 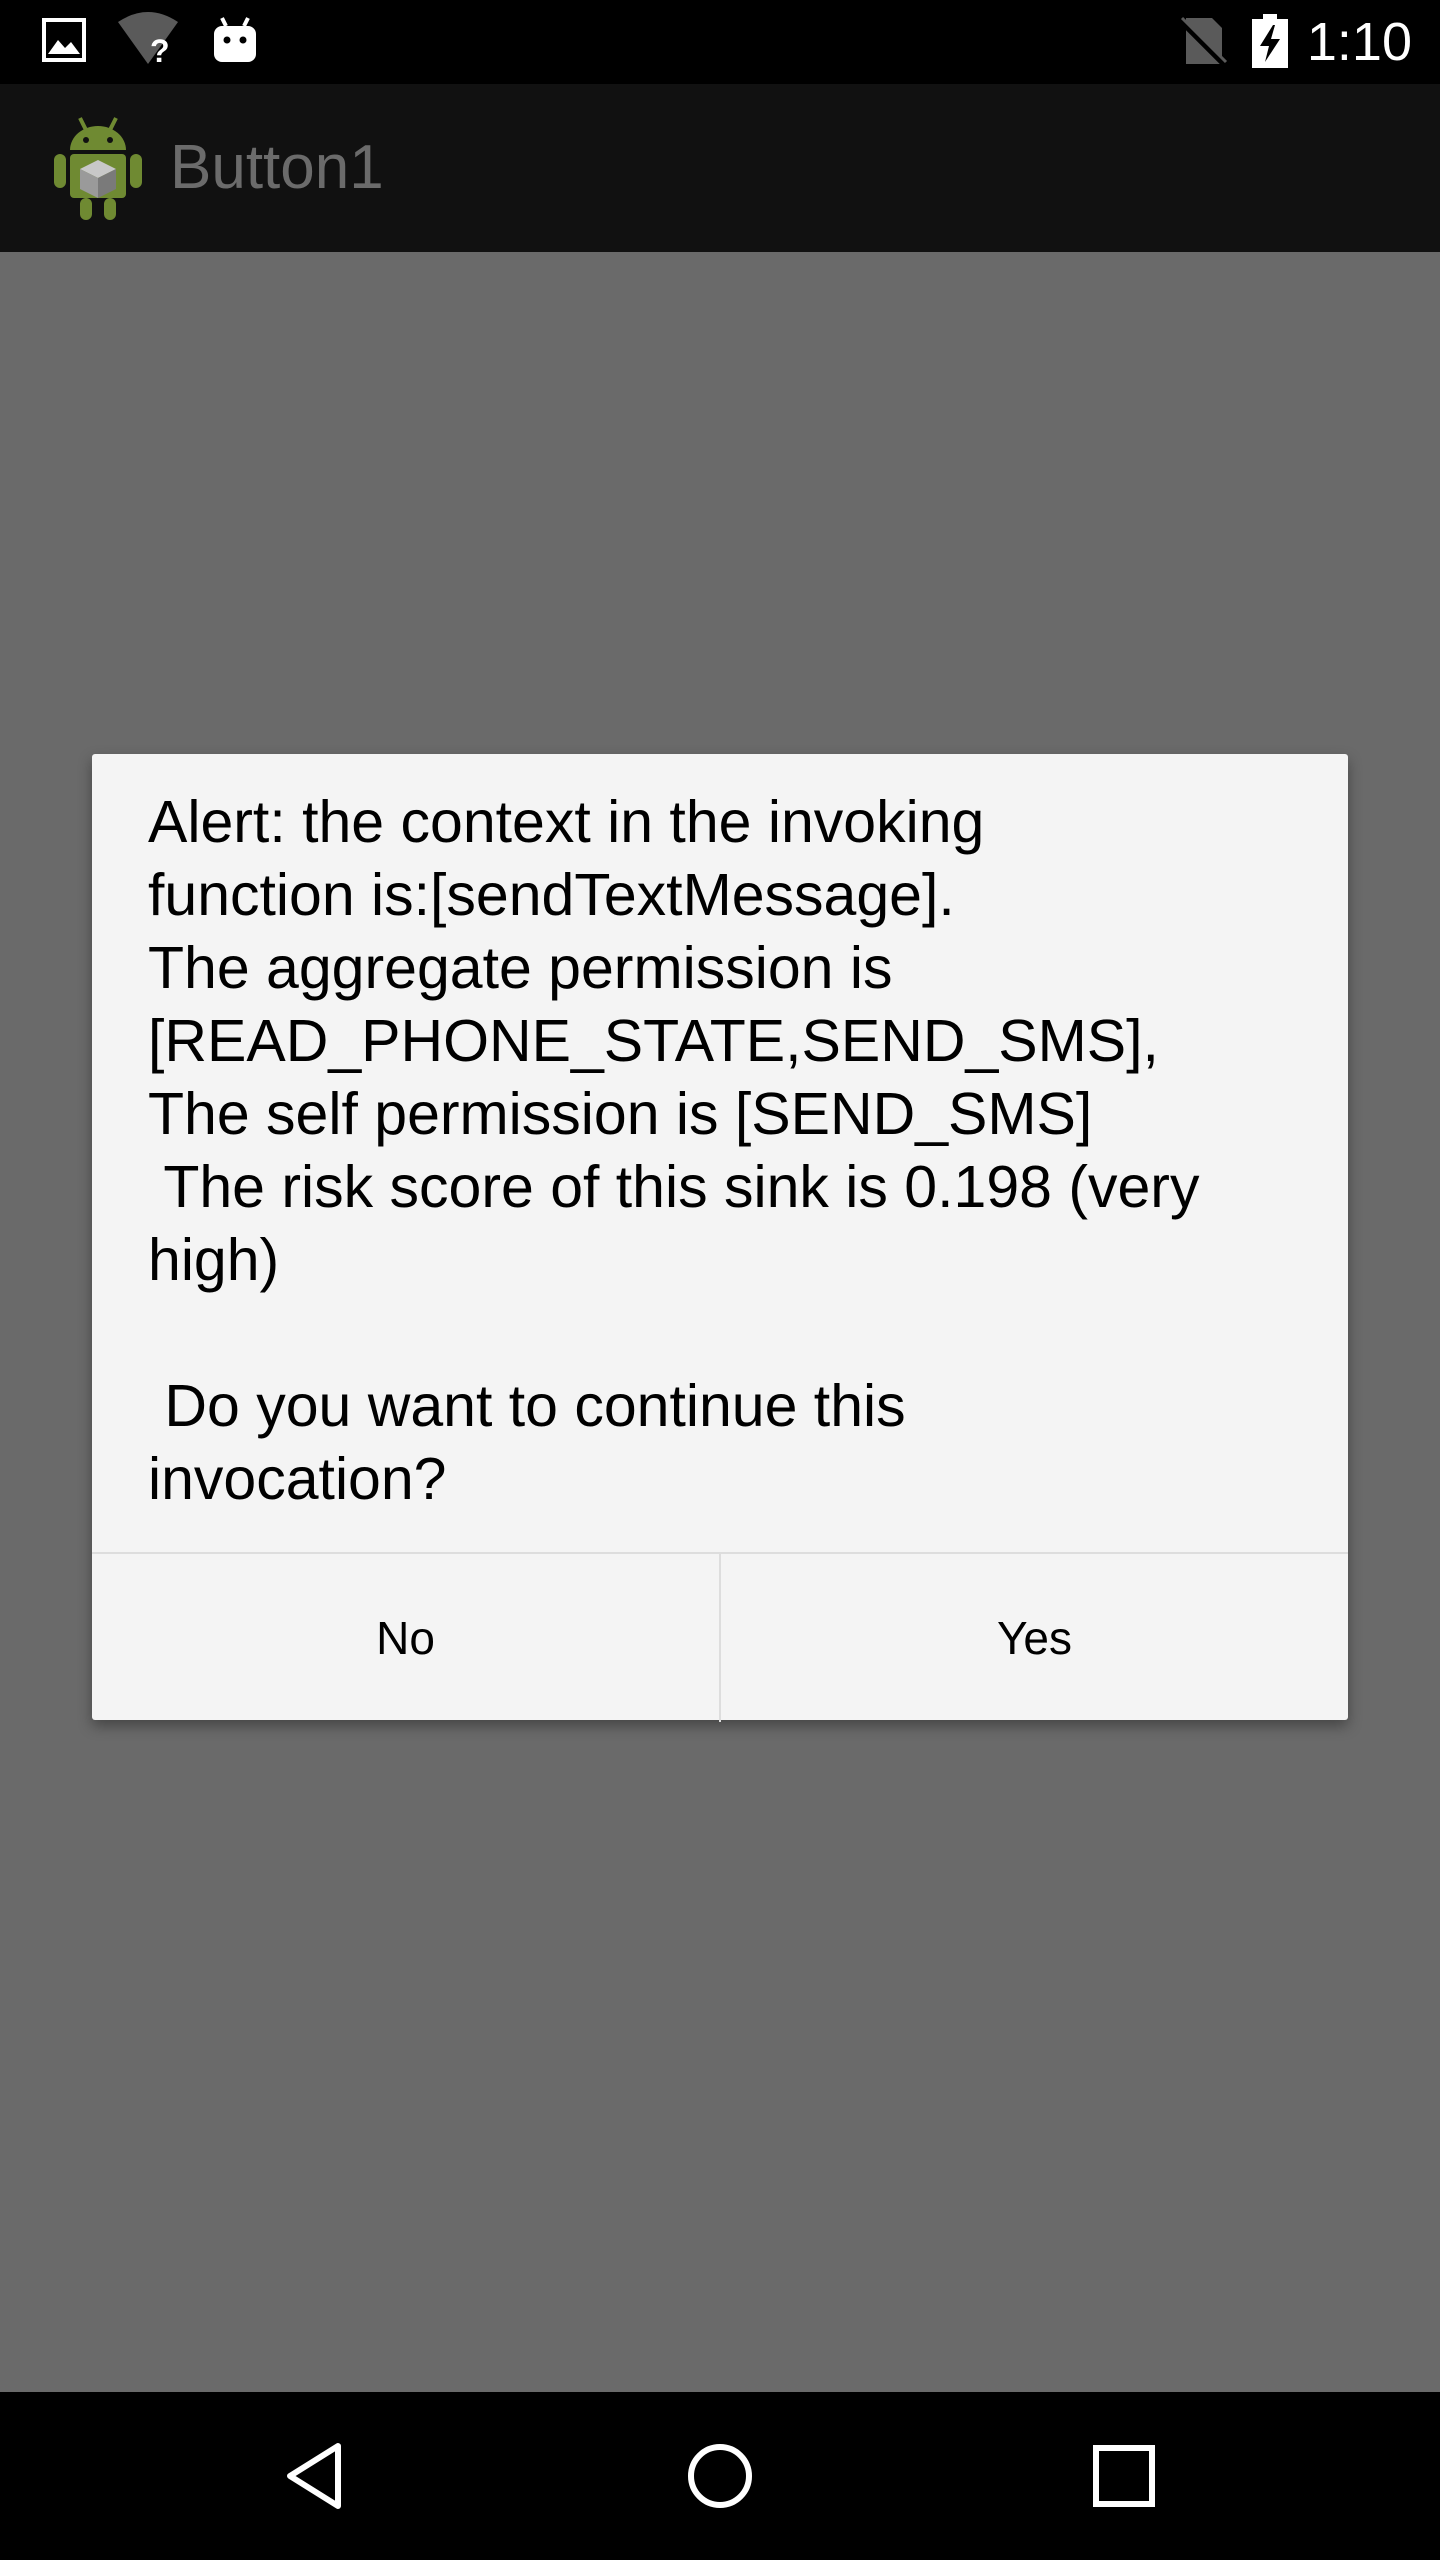 I want to click on recents-icon, so click(x=1124, y=2476).